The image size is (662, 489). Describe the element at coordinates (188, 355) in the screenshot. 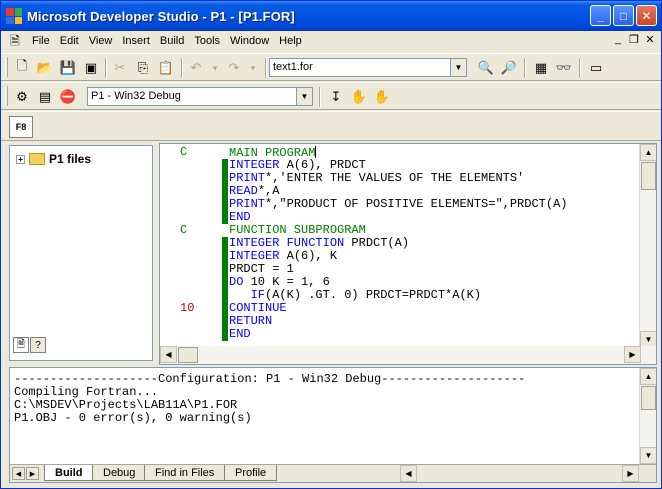

I see `h-scroll-thumb` at that location.